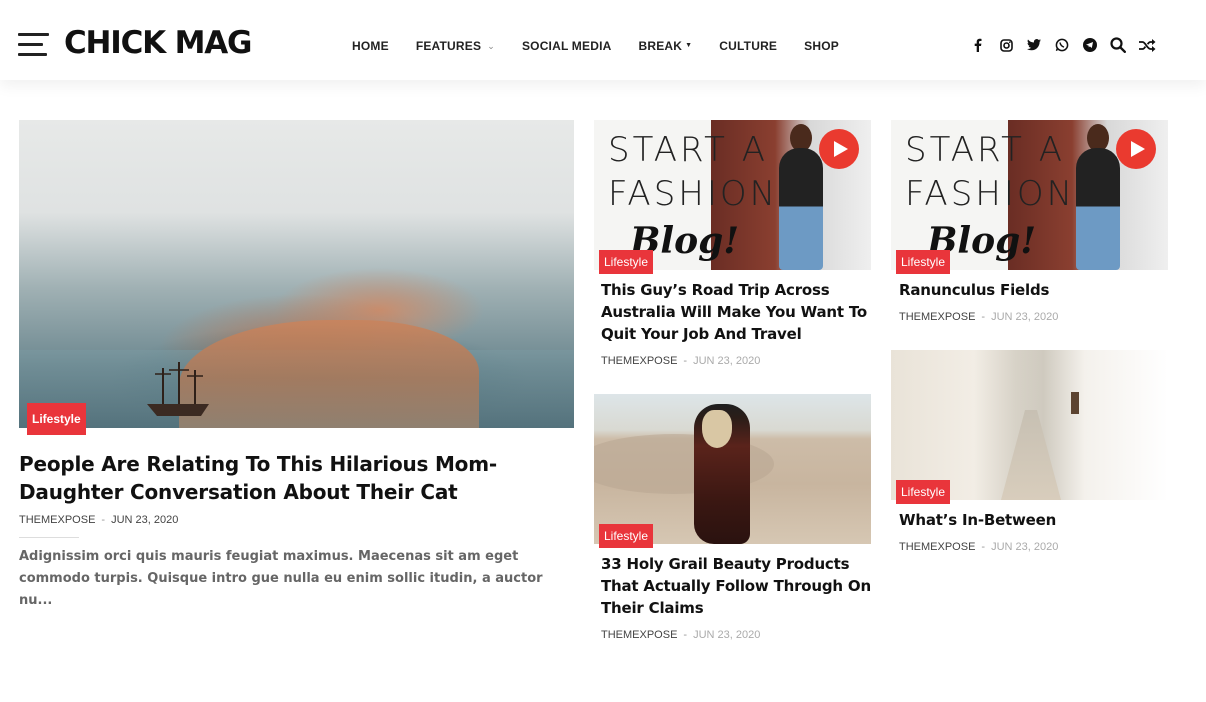  Describe the element at coordinates (1062, 45) in the screenshot. I see `whatsapp-icon` at that location.